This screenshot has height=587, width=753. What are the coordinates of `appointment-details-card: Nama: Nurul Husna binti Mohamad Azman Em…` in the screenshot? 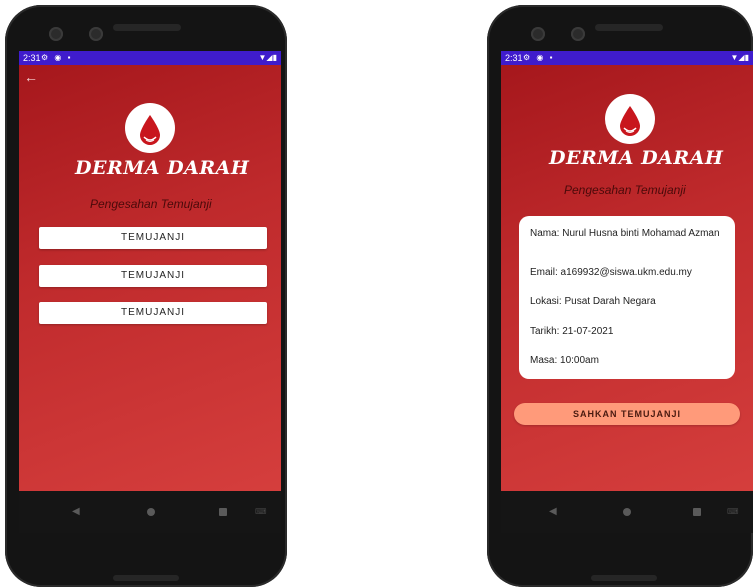 It's located at (627, 297).